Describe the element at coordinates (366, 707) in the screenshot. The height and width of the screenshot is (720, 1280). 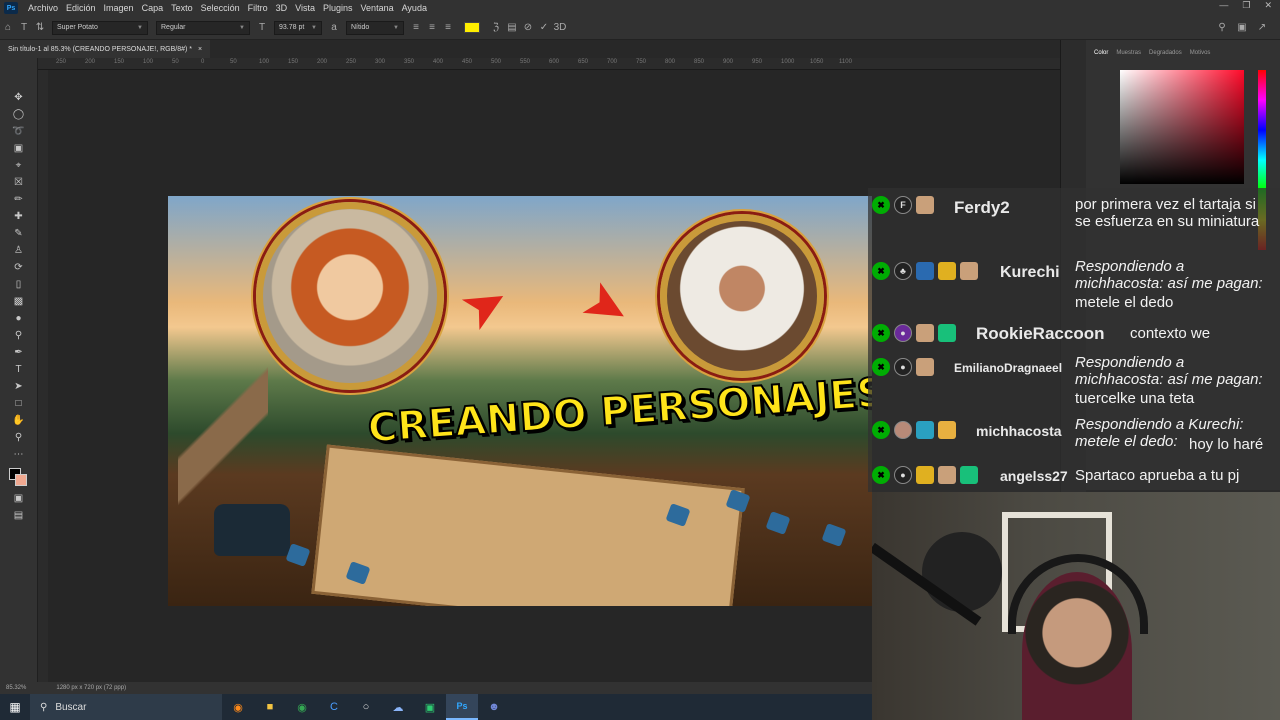
I see `obs-icon: ○` at that location.